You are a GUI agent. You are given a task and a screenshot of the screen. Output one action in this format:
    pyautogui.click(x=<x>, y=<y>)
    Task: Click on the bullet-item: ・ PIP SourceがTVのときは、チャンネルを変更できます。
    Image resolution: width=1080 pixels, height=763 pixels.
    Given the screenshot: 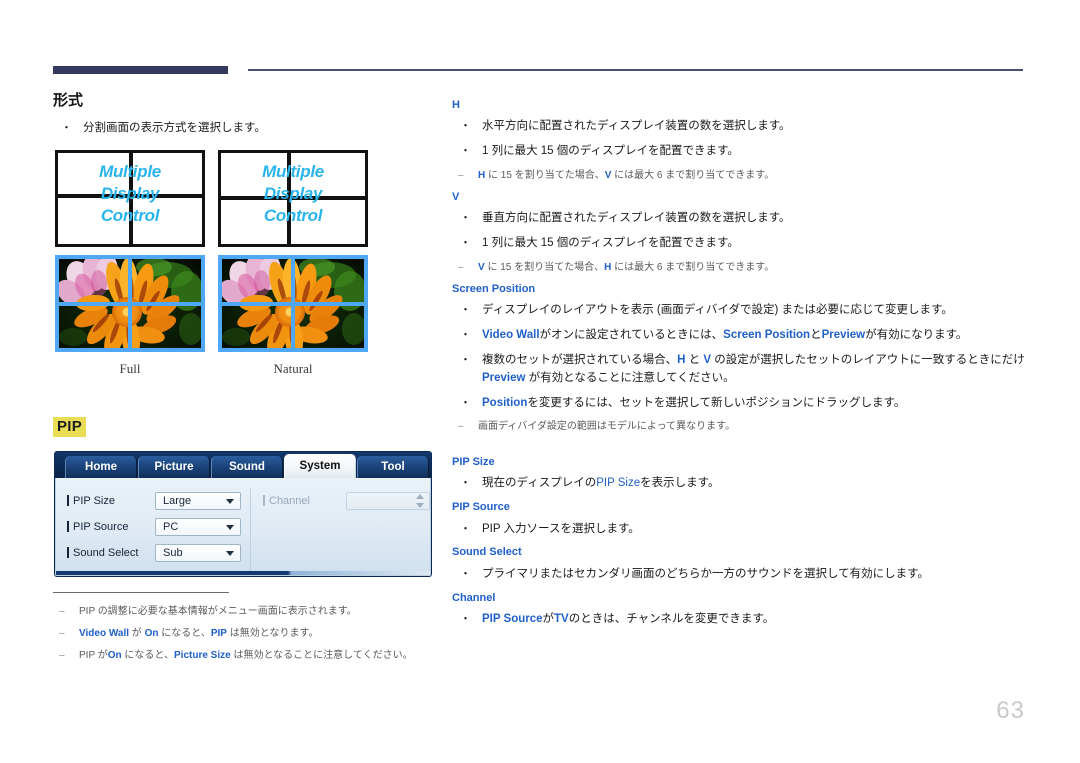 What is the action you would take?
    pyautogui.click(x=740, y=620)
    